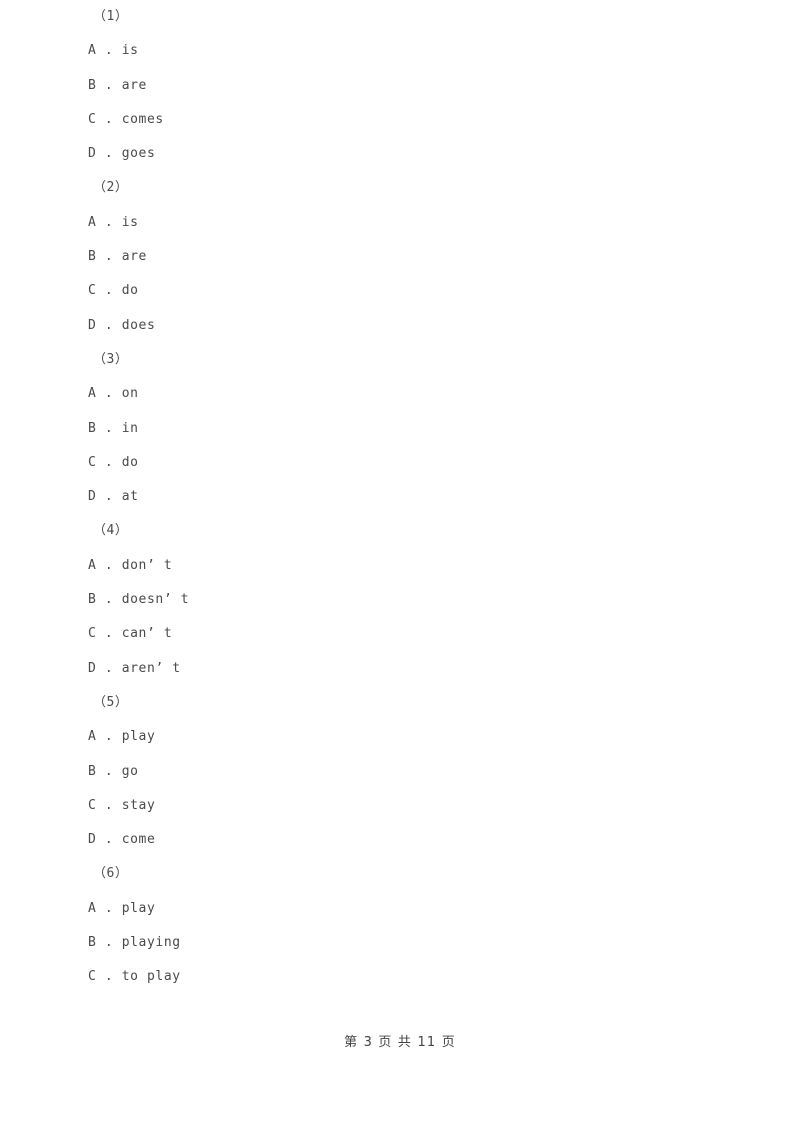 The height and width of the screenshot is (1132, 800). What do you see at coordinates (122, 154) in the screenshot?
I see `answer-option: D . goes` at bounding box center [122, 154].